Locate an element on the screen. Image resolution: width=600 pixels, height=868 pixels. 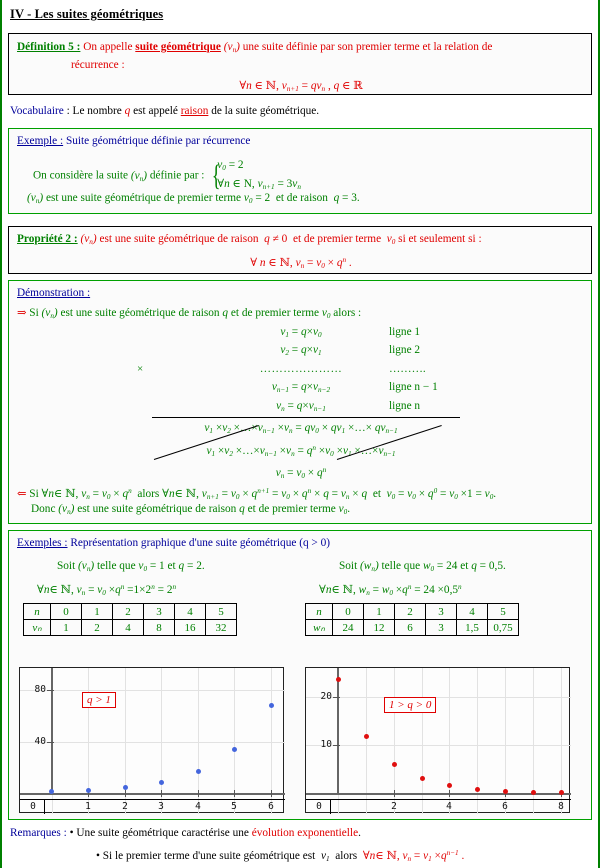
table-row: wₙ 24 12 6 3 1,5 0,75 is located at coordinates (412, 627).